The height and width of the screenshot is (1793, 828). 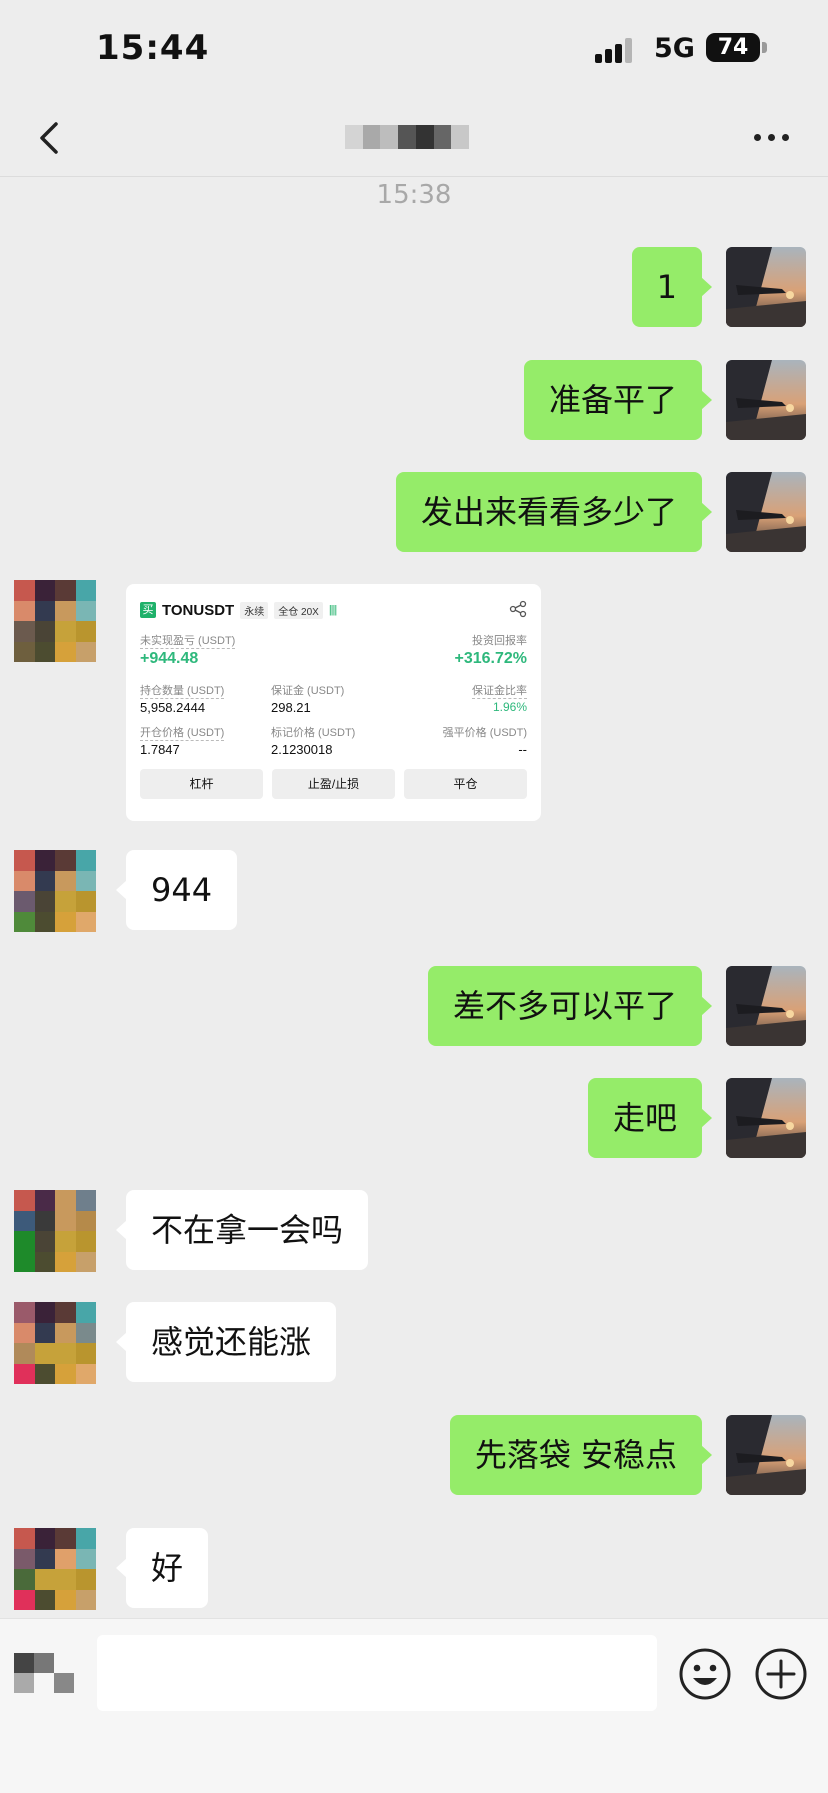 I want to click on unrealized-pnl-label: 未实现盈亏 (USDT), so click(x=188, y=640).